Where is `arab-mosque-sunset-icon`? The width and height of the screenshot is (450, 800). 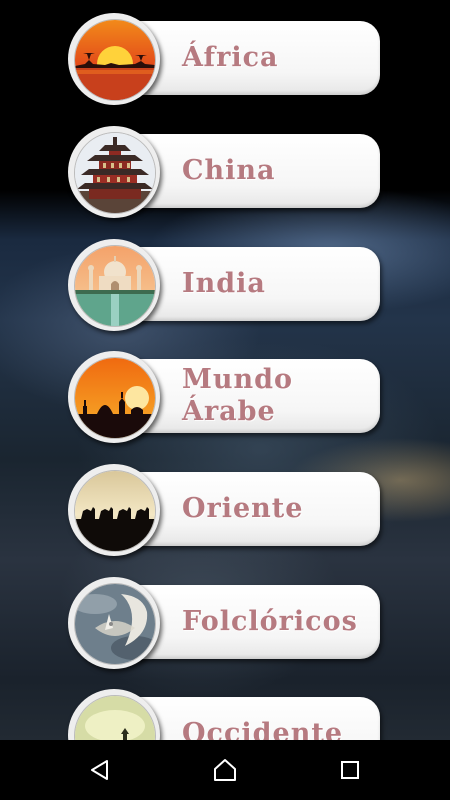
arab-mosque-sunset-icon is located at coordinates (115, 398).